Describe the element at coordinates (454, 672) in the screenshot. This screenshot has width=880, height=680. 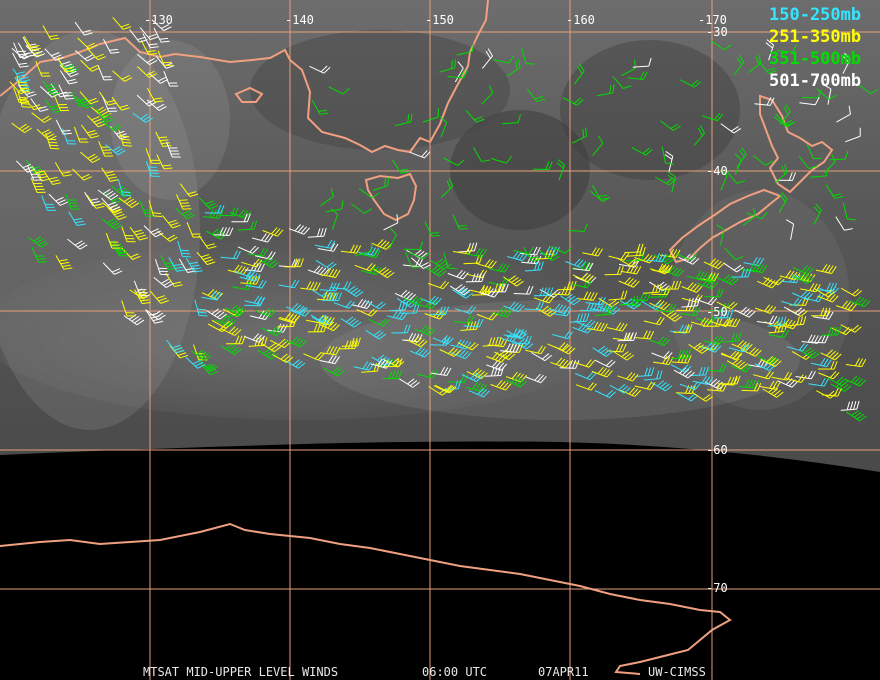
I see `footer-time: 06:00 UTC` at that location.